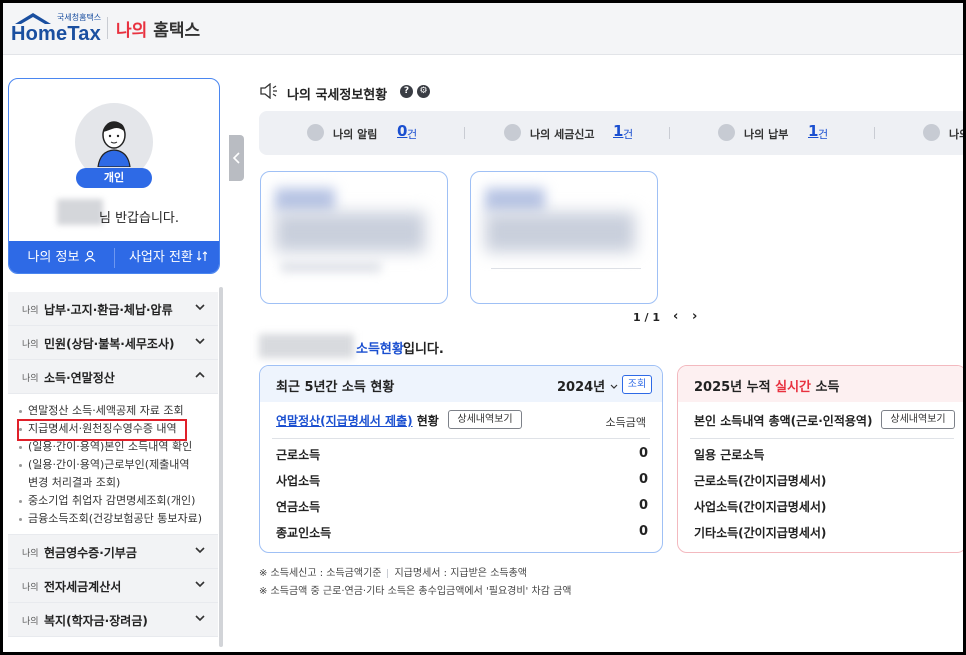 The height and width of the screenshot is (655, 966). What do you see at coordinates (236, 158) in the screenshot?
I see `sidebar-collapse-tab` at bounding box center [236, 158].